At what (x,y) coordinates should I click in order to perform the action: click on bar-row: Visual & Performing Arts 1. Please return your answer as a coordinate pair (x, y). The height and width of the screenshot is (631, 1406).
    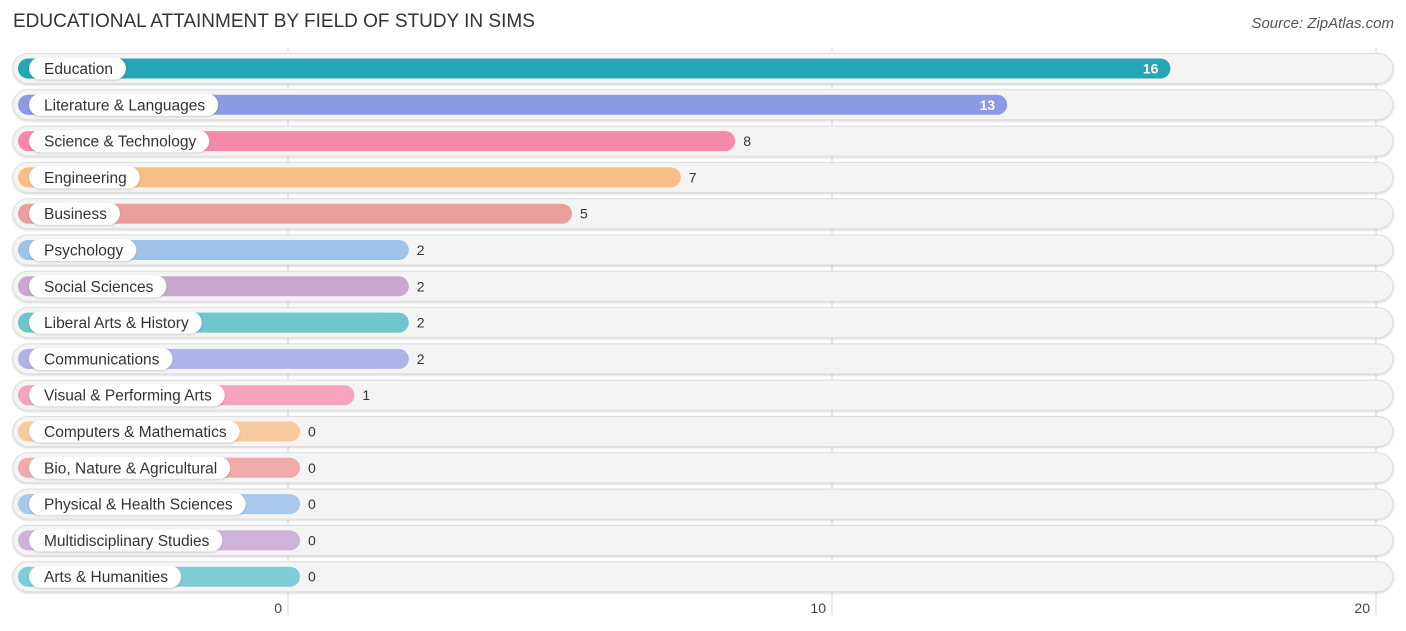
    Looking at the image, I should click on (703, 395).